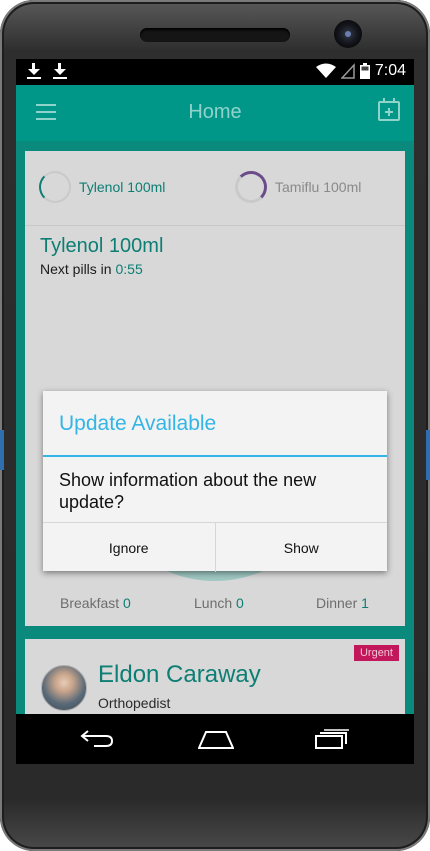 The height and width of the screenshot is (851, 430). I want to click on home-icon, so click(216, 740).